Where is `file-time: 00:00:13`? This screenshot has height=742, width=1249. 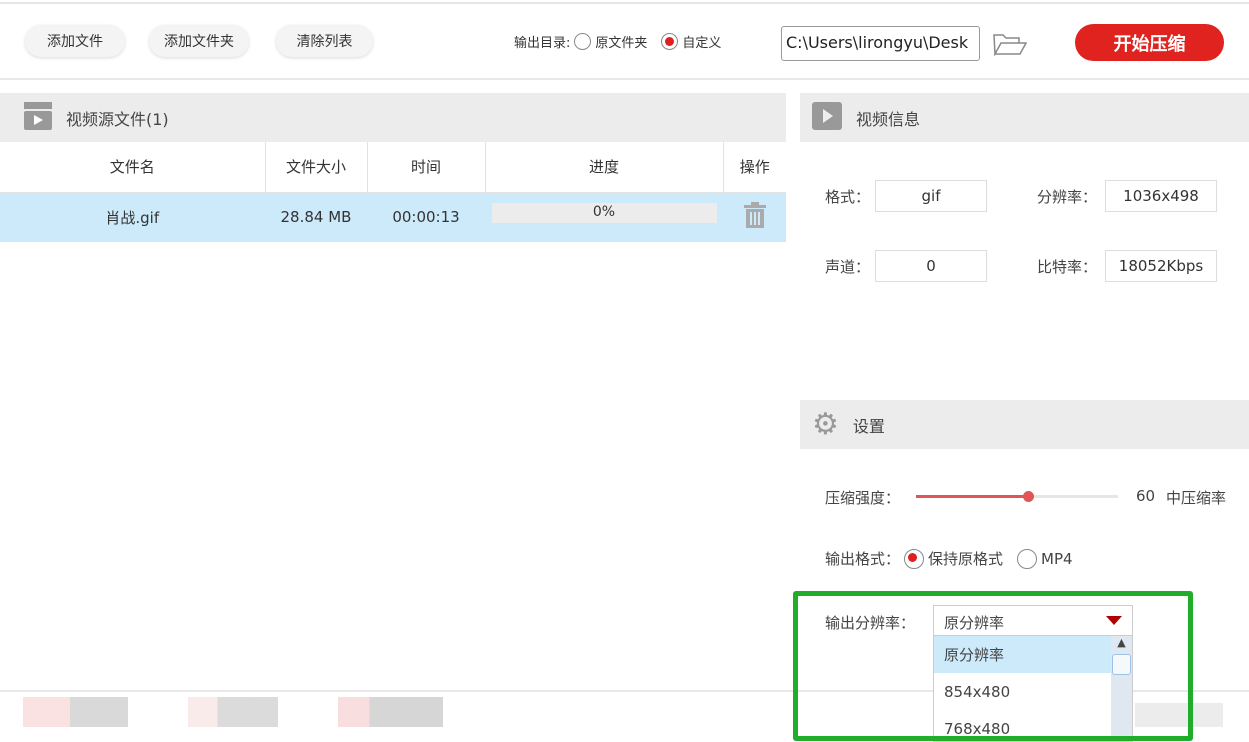
file-time: 00:00:13 is located at coordinates (426, 217).